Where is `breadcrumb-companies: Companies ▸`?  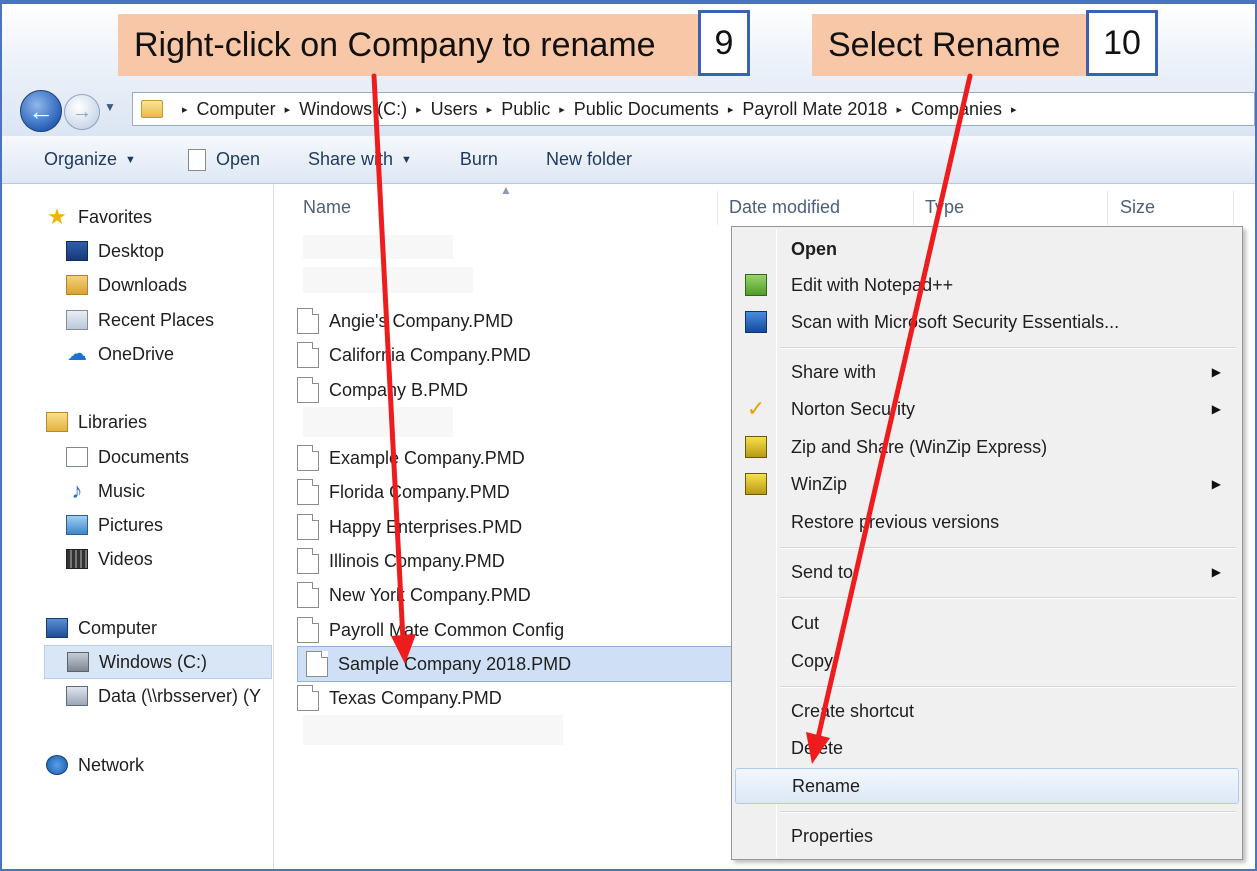
breadcrumb-companies: Companies ▸ is located at coordinates (968, 109).